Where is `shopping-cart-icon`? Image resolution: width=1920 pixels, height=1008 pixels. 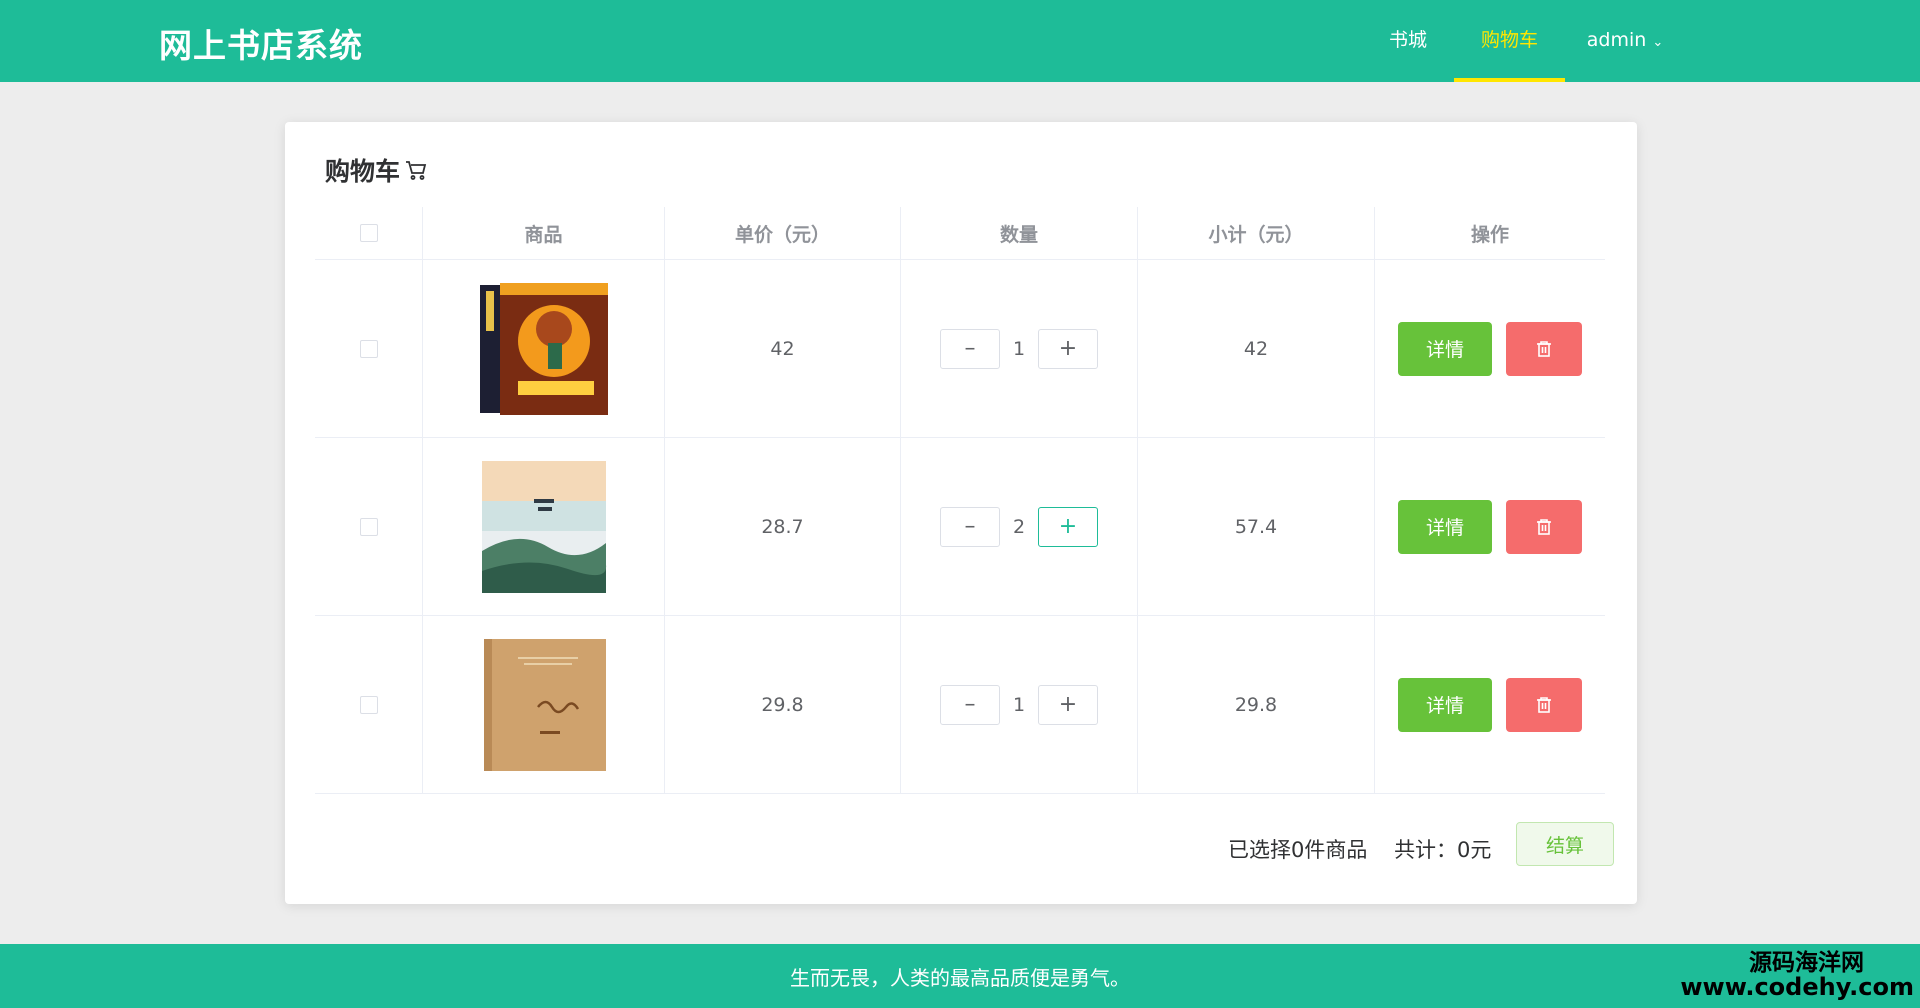
shopping-cart-icon is located at coordinates (416, 170).